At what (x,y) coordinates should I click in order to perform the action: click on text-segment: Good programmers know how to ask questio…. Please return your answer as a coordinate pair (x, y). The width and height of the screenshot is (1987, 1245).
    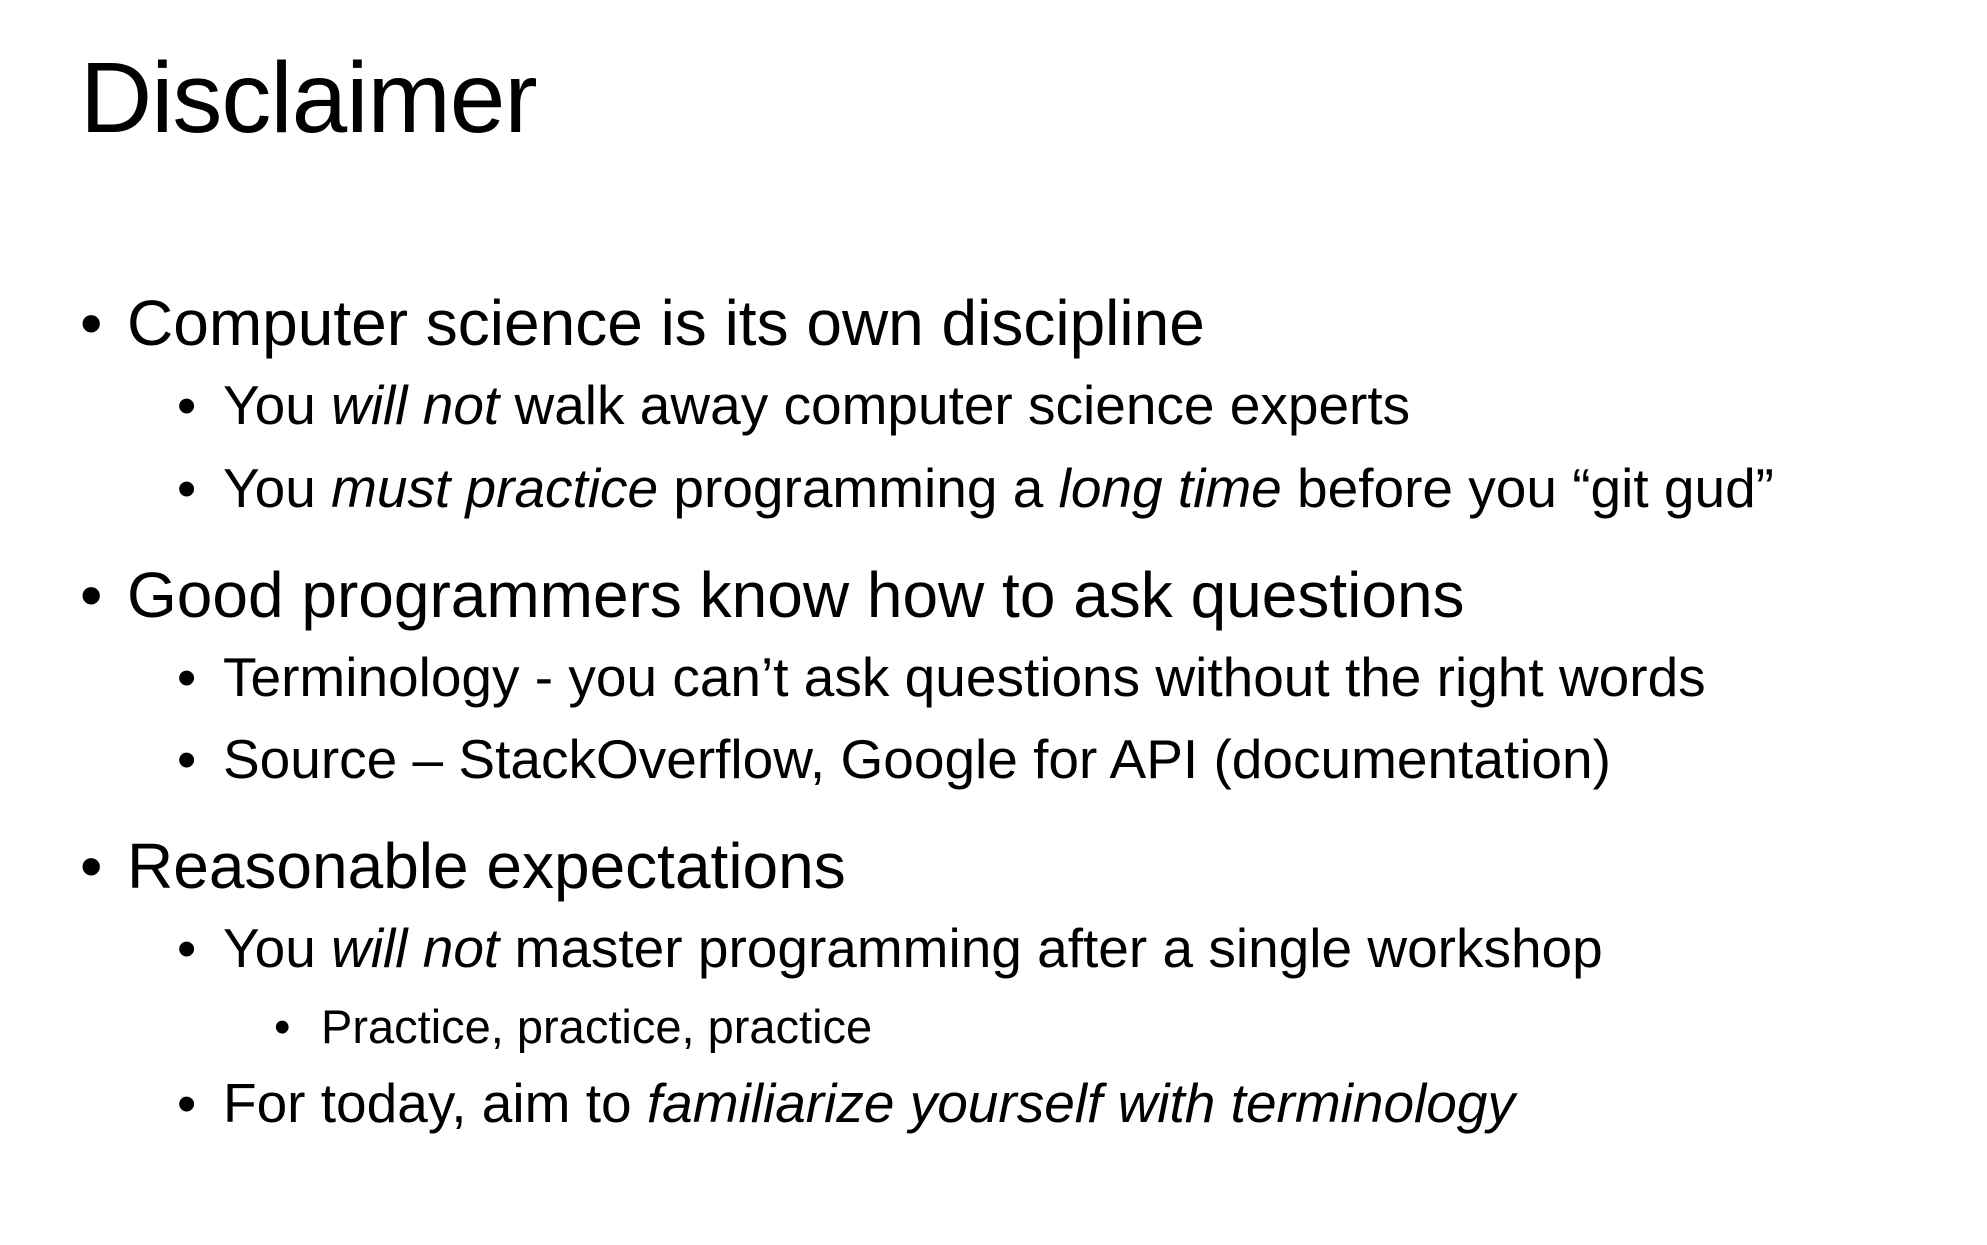
    Looking at the image, I should click on (796, 595).